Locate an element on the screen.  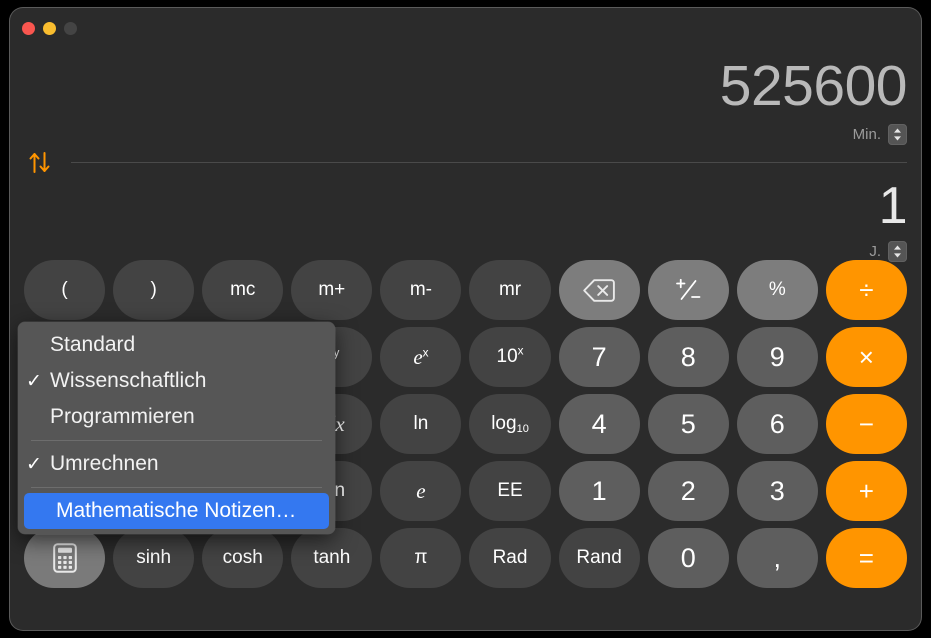
key-label: 4 is located at coordinates (599, 423).